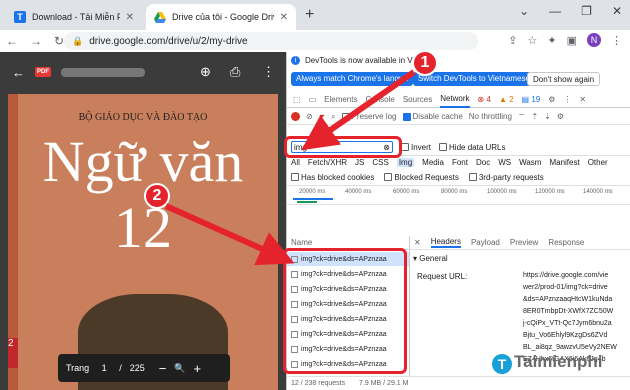 The image size is (630, 390). I want to click on general-section: ▾ General, so click(430, 258).